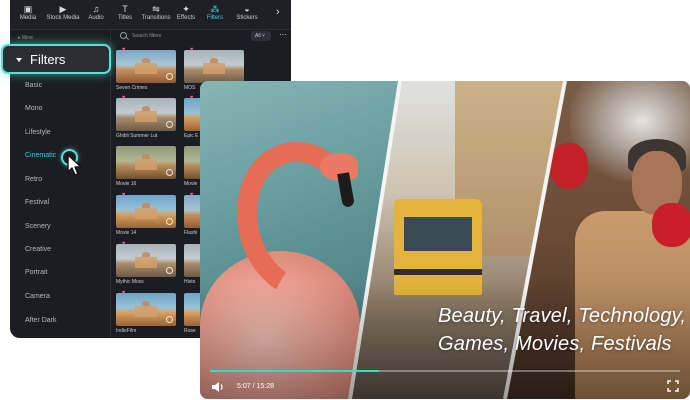 This screenshot has height=400, width=690. I want to click on audio-icon: ♫, so click(96, 9).